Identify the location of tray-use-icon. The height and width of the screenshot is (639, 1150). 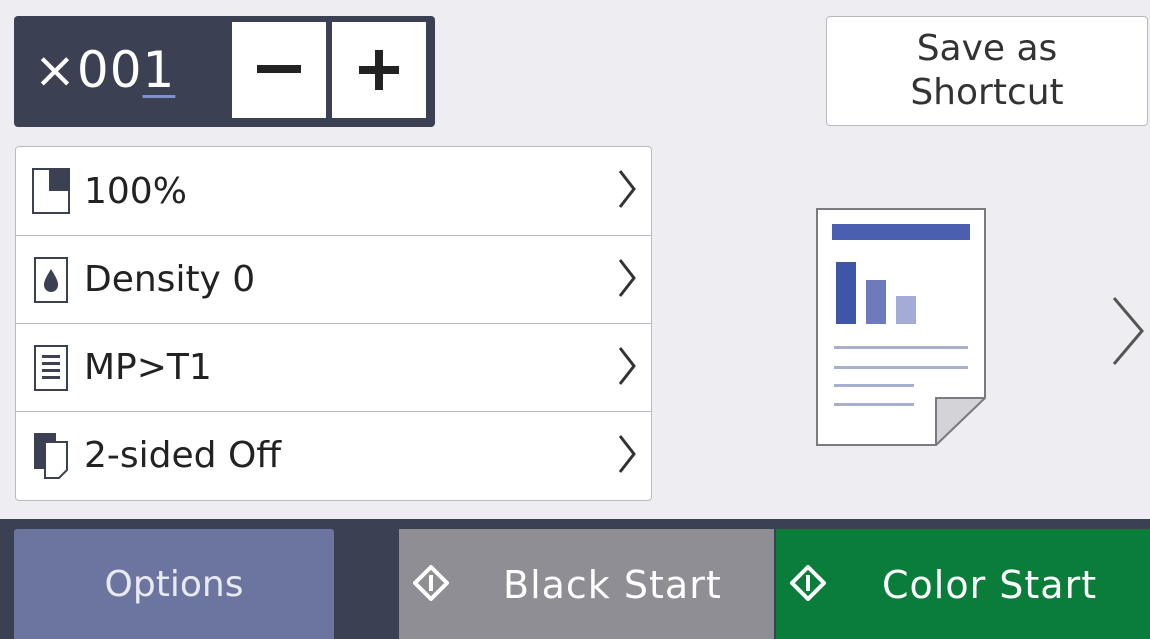
(51, 368).